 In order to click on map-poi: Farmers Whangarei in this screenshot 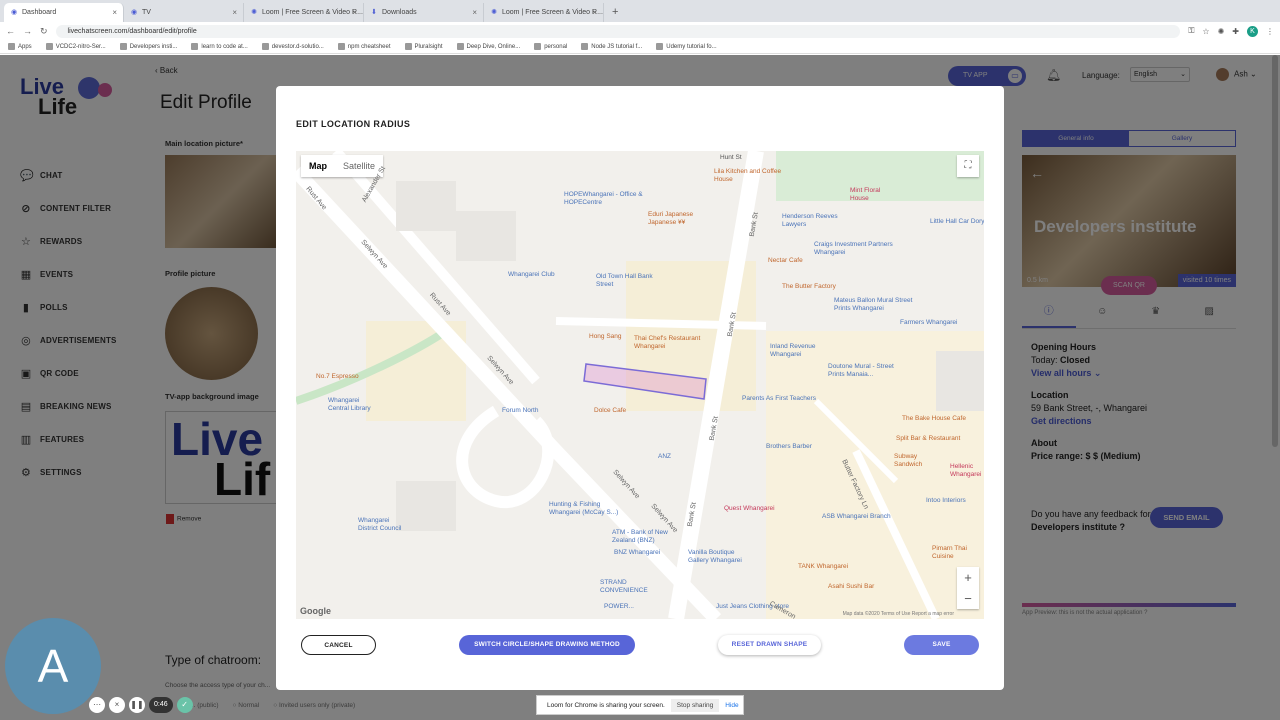, I will do `click(928, 323)`.